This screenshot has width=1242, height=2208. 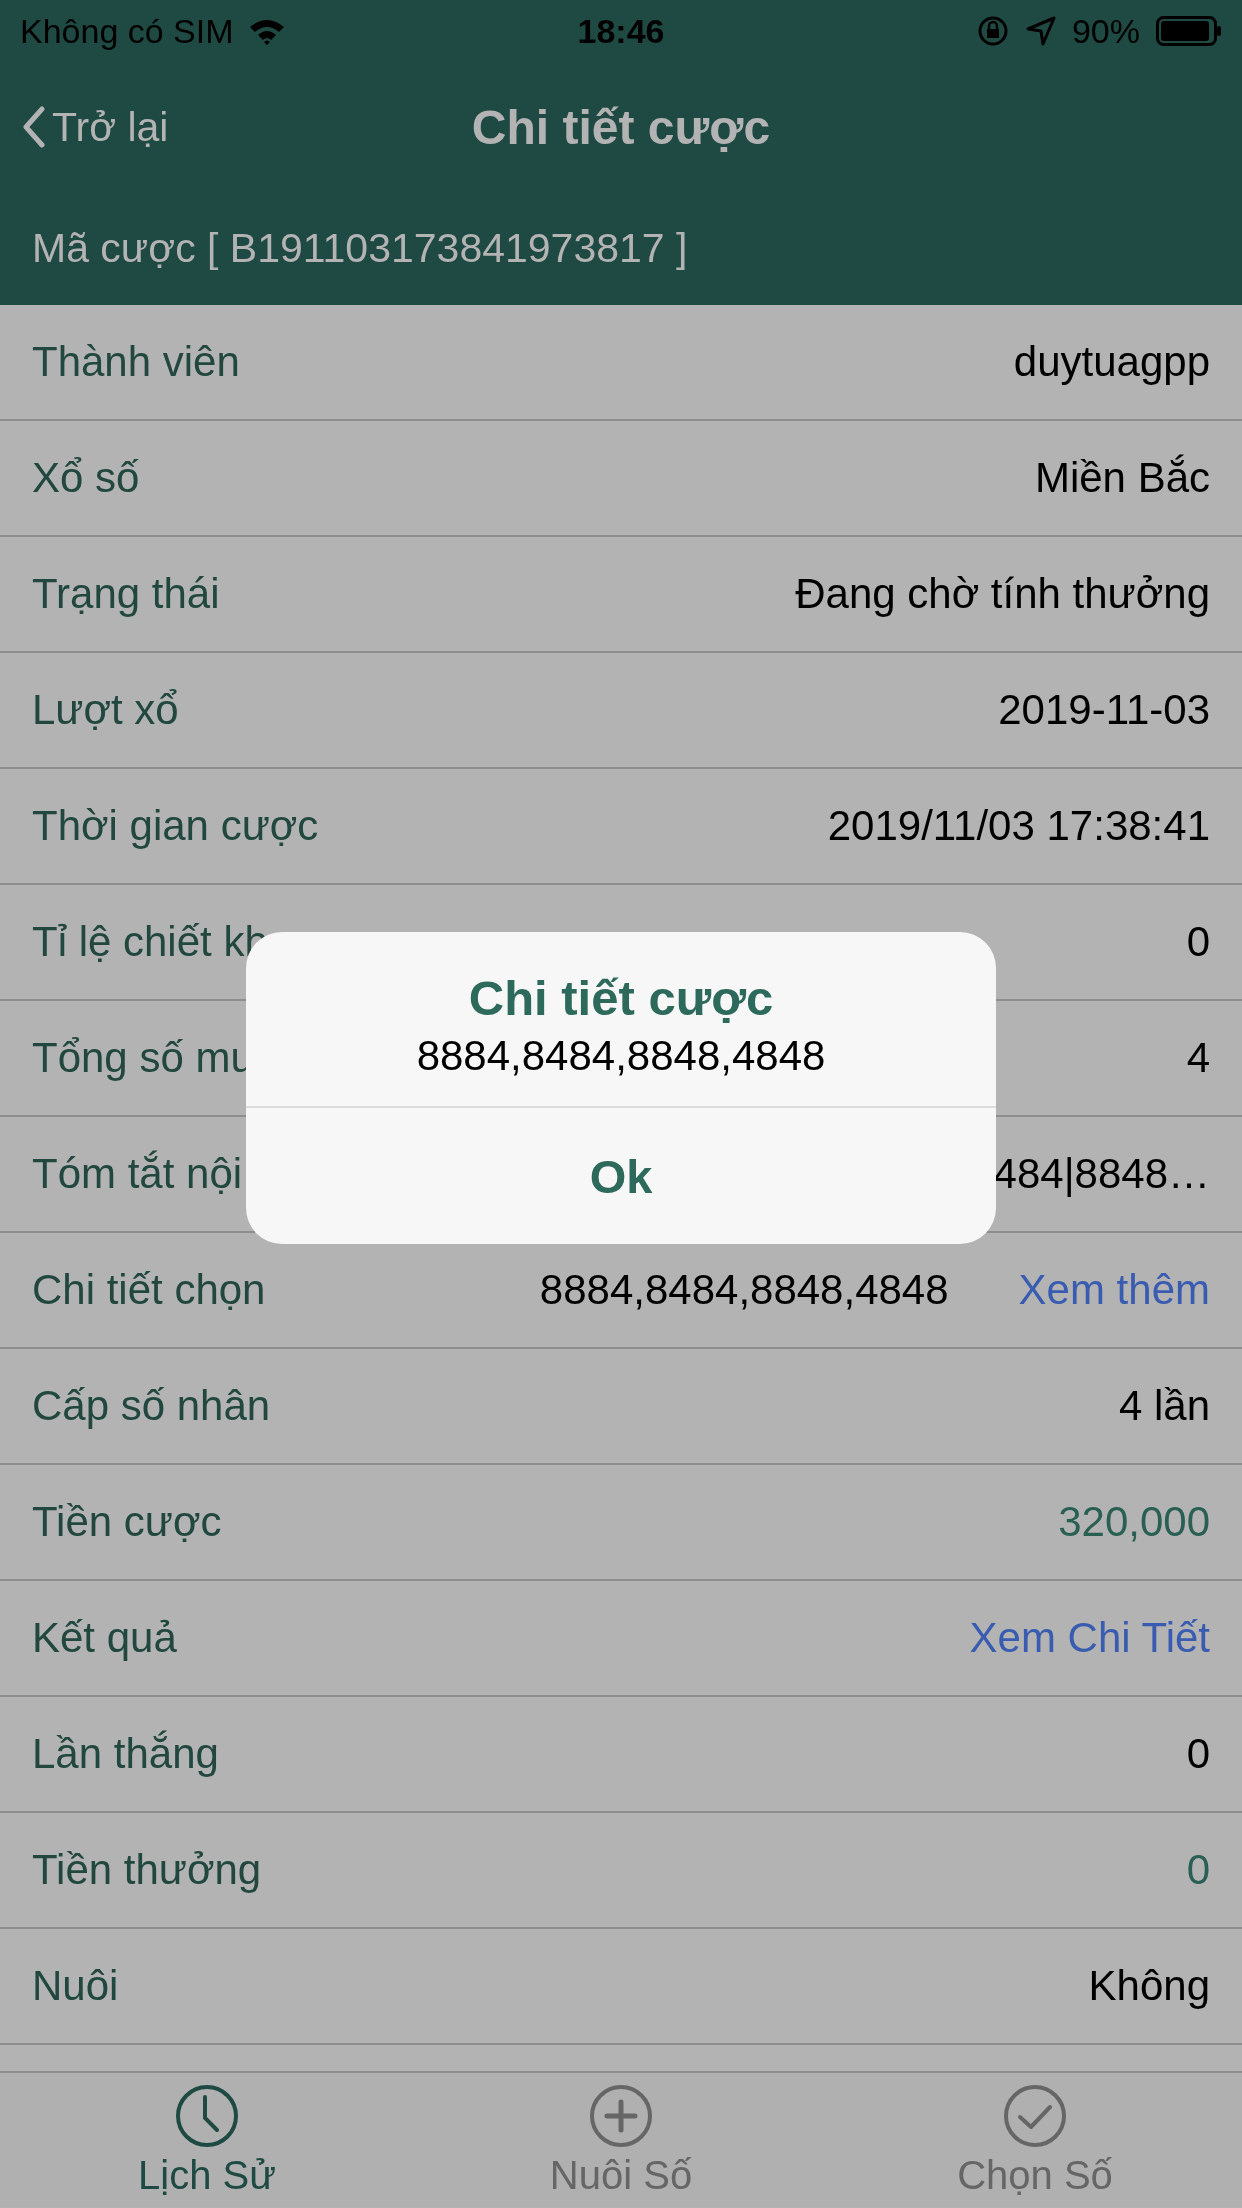 I want to click on battery-icon, so click(x=1189, y=31).